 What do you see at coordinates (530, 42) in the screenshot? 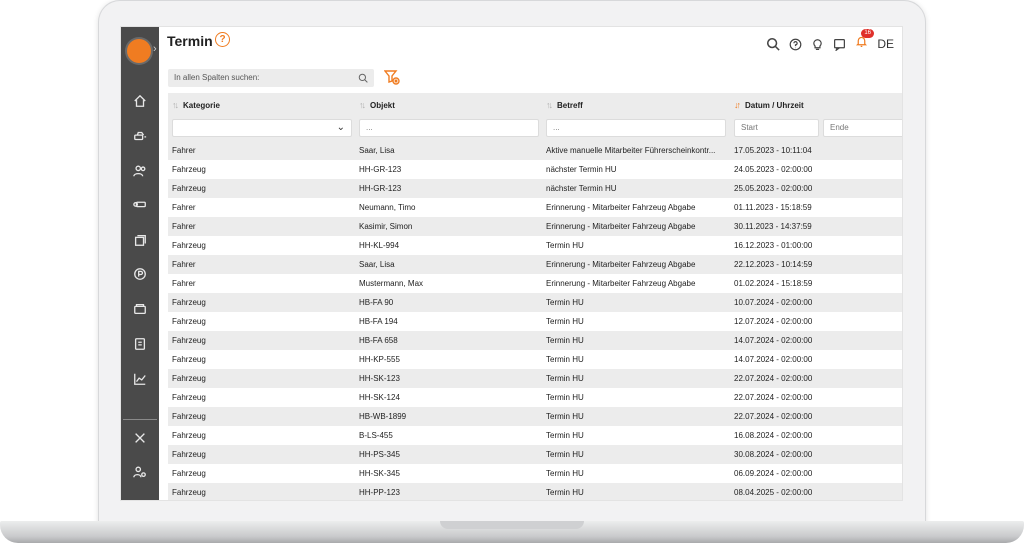
I see `header: Termin ? 16 DE` at bounding box center [530, 42].